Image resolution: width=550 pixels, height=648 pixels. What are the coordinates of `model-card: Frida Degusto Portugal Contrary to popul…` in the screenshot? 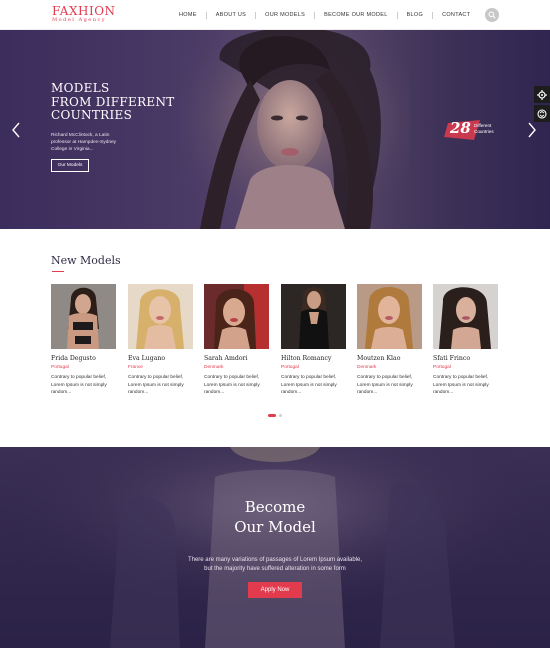 It's located at (83, 340).